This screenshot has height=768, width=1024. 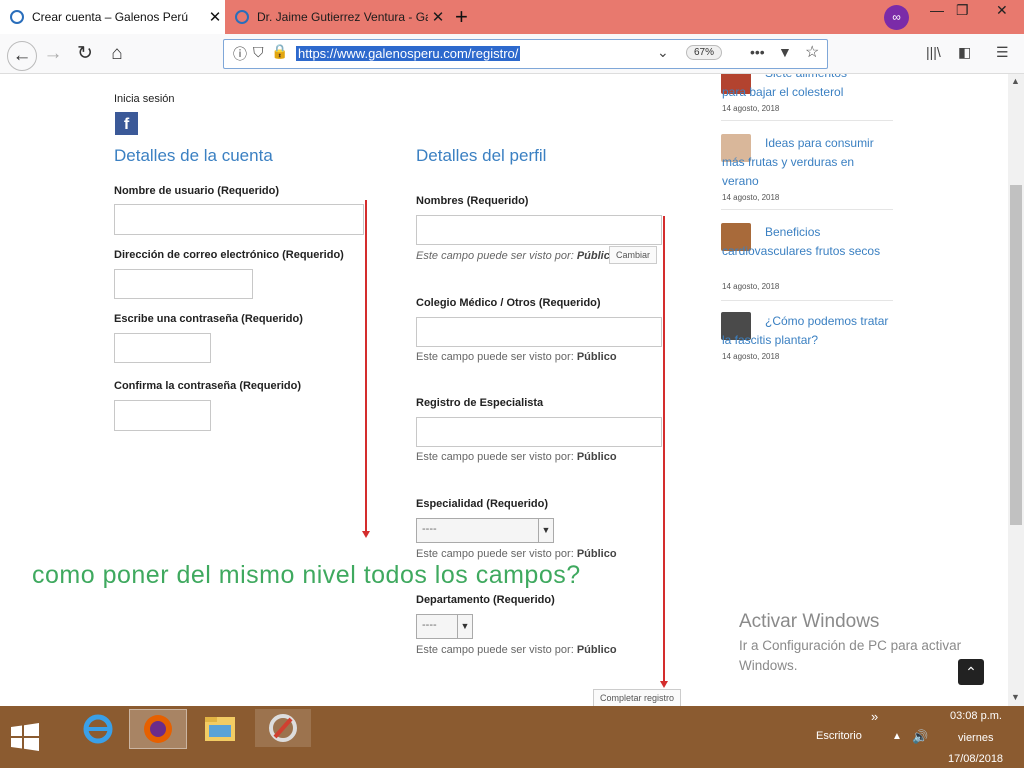 What do you see at coordinates (126, 123) in the screenshot?
I see `facebook-icon: f` at bounding box center [126, 123].